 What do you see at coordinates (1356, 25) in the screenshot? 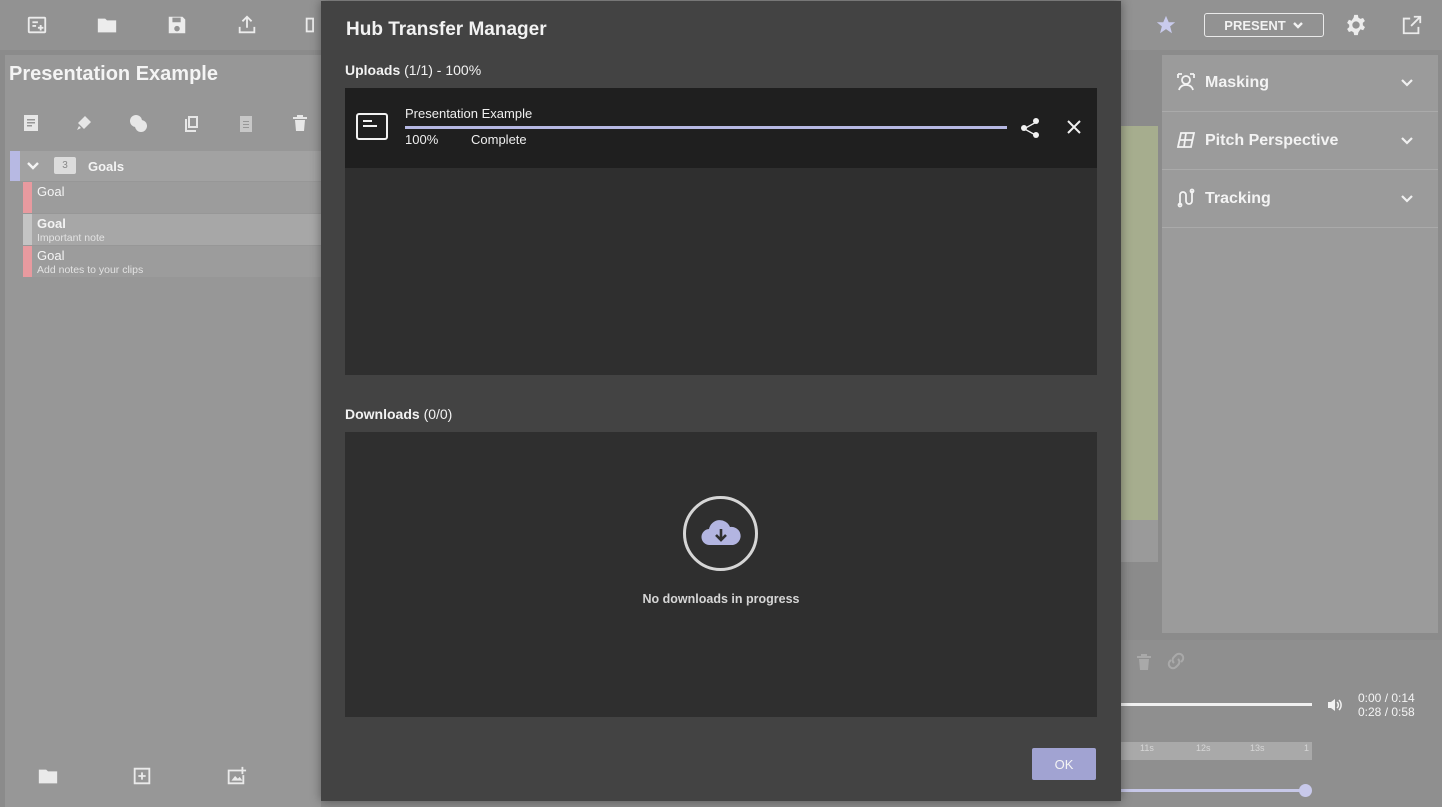
I see `gear-icon` at bounding box center [1356, 25].